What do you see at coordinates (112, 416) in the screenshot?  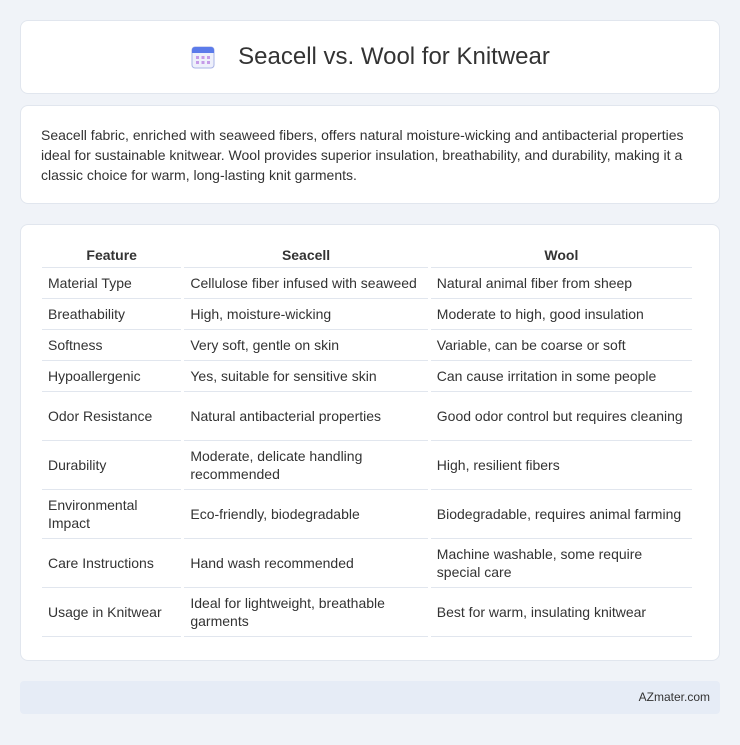 I see `feature-cell: Odor Resistance` at bounding box center [112, 416].